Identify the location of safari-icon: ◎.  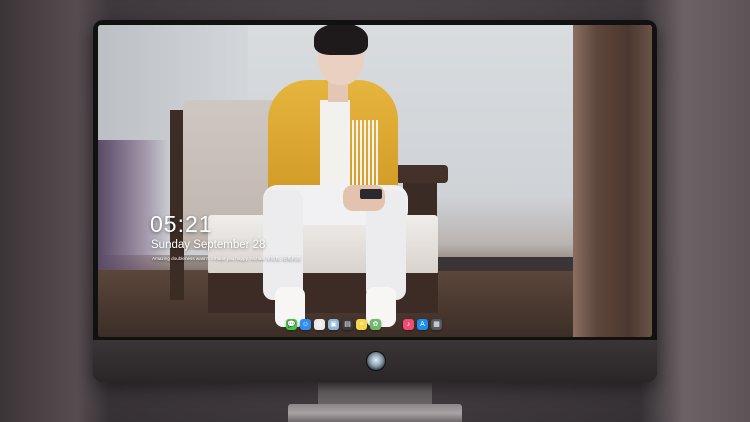
(319, 324).